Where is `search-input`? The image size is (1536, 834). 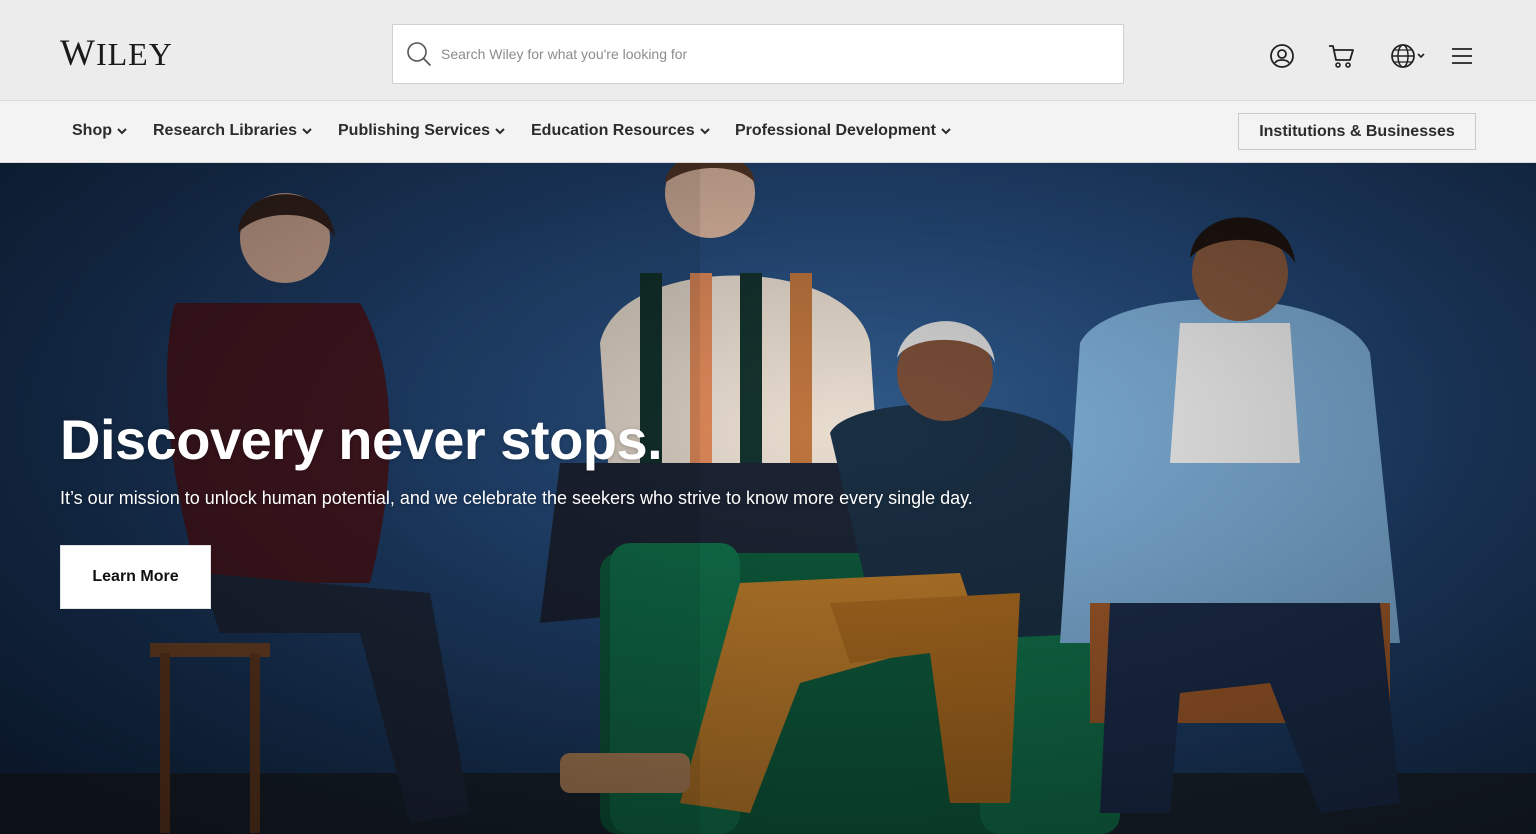
search-input is located at coordinates (771, 54).